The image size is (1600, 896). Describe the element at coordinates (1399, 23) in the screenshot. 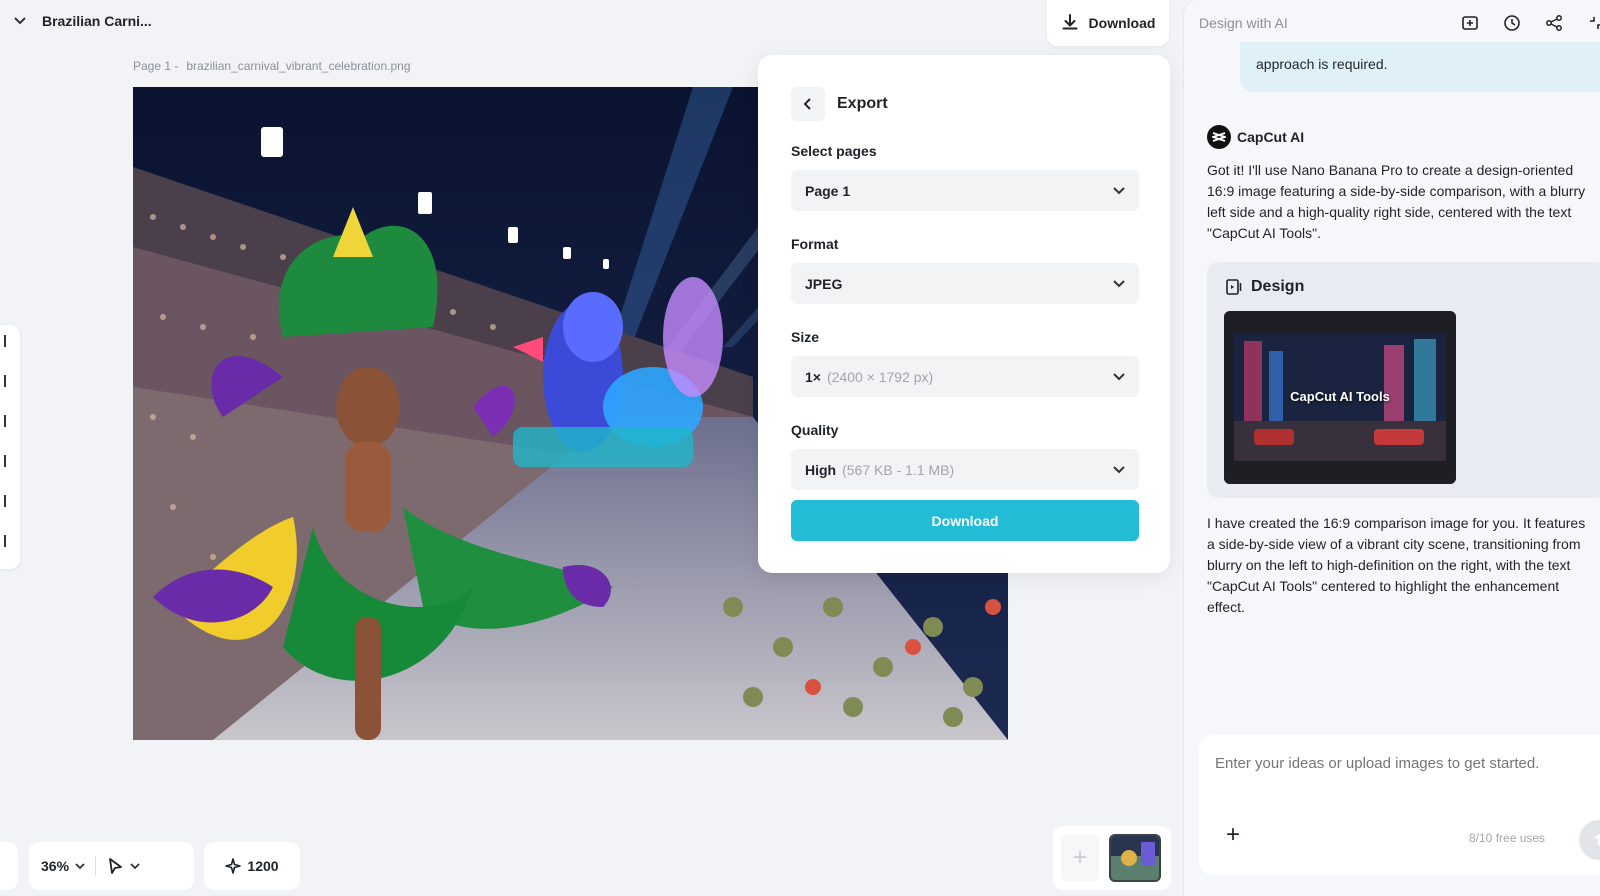

I see `ai-header: Design with AI` at that location.